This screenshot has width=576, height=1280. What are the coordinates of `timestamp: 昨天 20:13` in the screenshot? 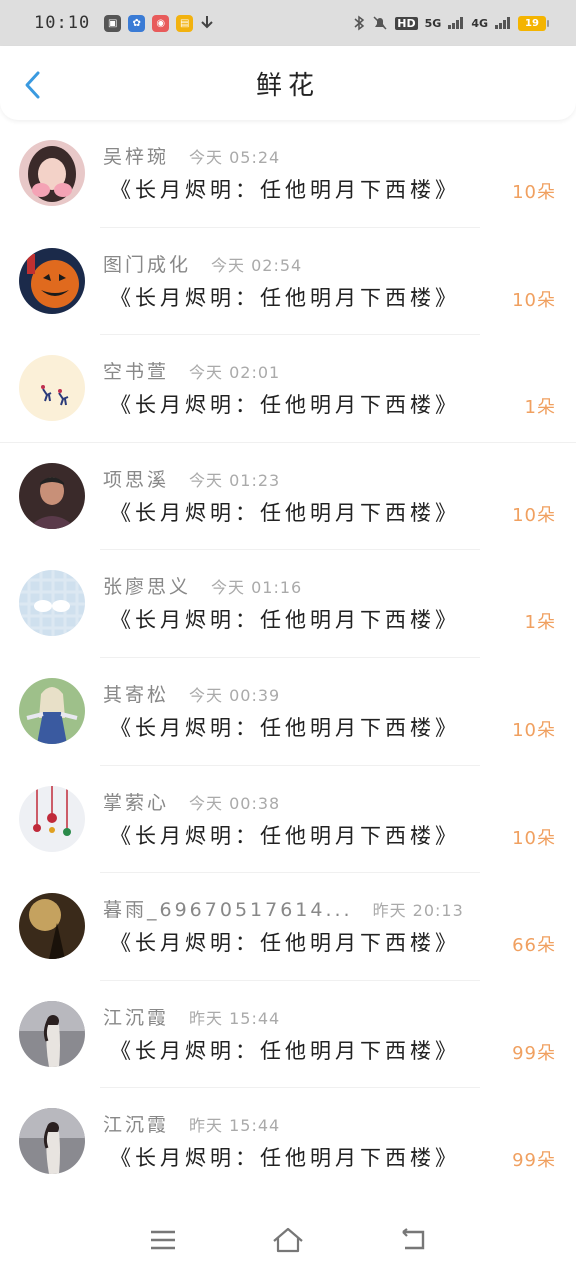 It's located at (418, 911).